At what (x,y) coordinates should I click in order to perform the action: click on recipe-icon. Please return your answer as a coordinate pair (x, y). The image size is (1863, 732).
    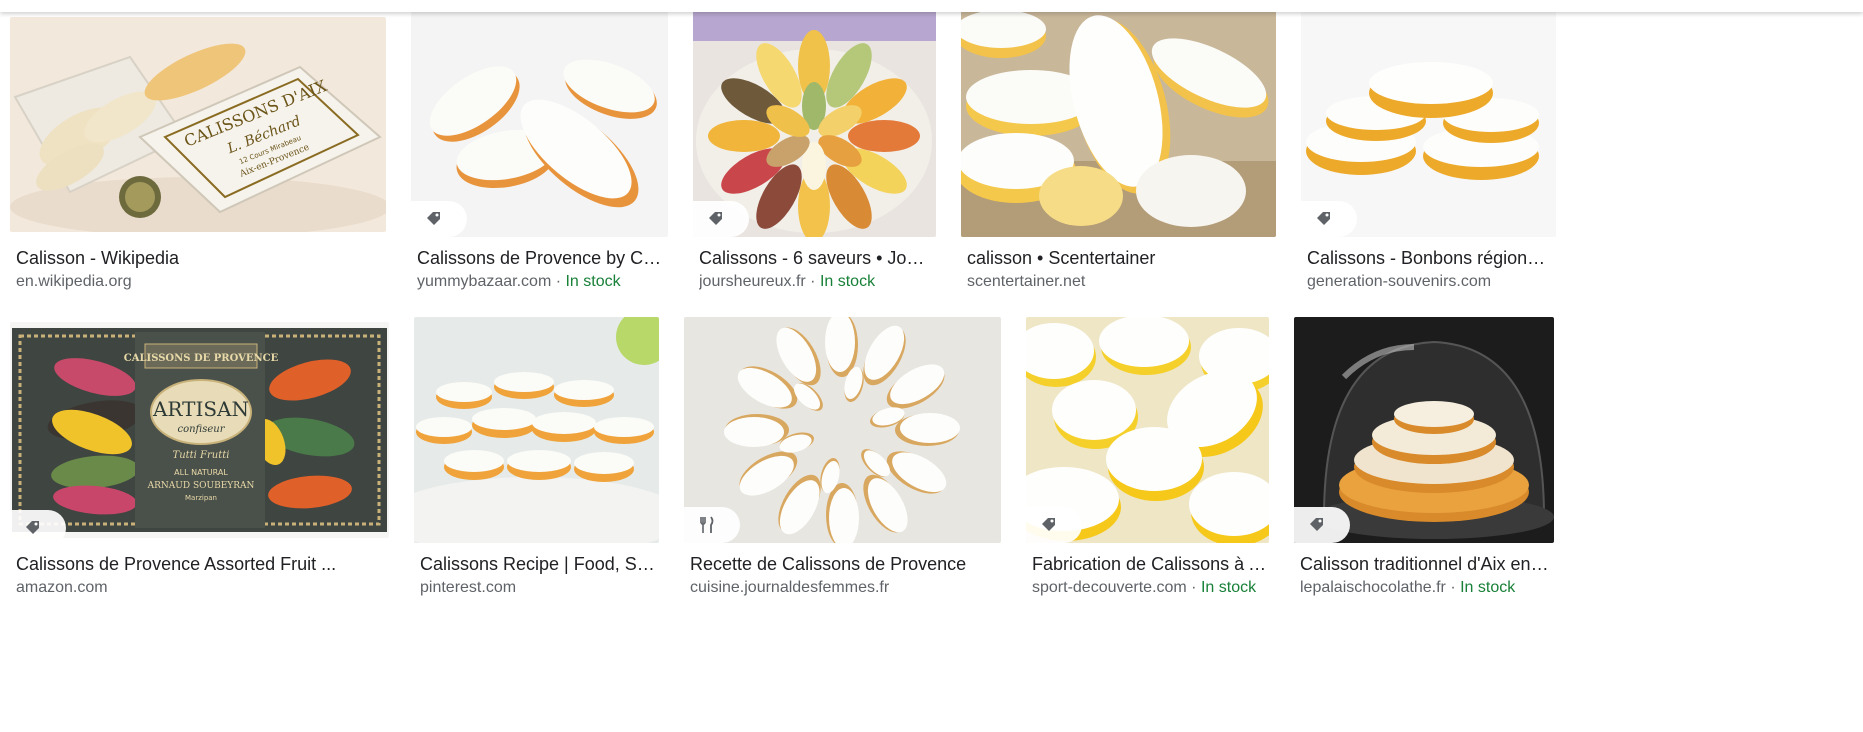
    Looking at the image, I should click on (707, 524).